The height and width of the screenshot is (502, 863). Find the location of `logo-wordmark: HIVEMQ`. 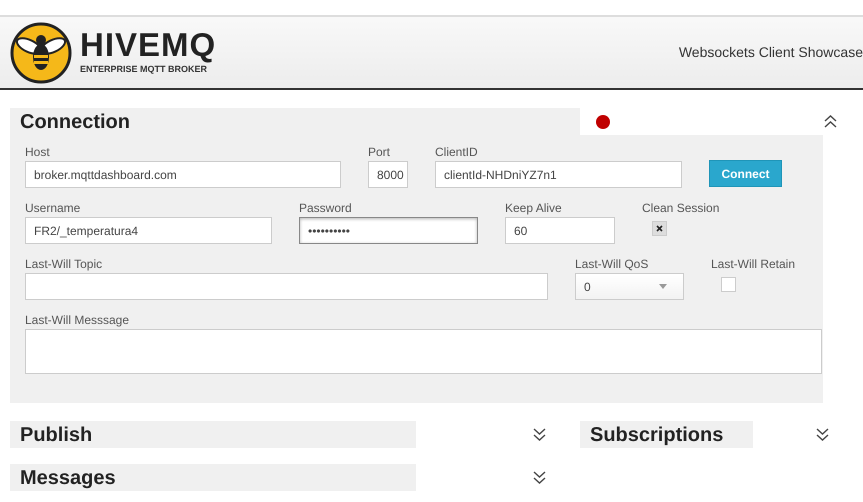

logo-wordmark: HIVEMQ is located at coordinates (148, 45).